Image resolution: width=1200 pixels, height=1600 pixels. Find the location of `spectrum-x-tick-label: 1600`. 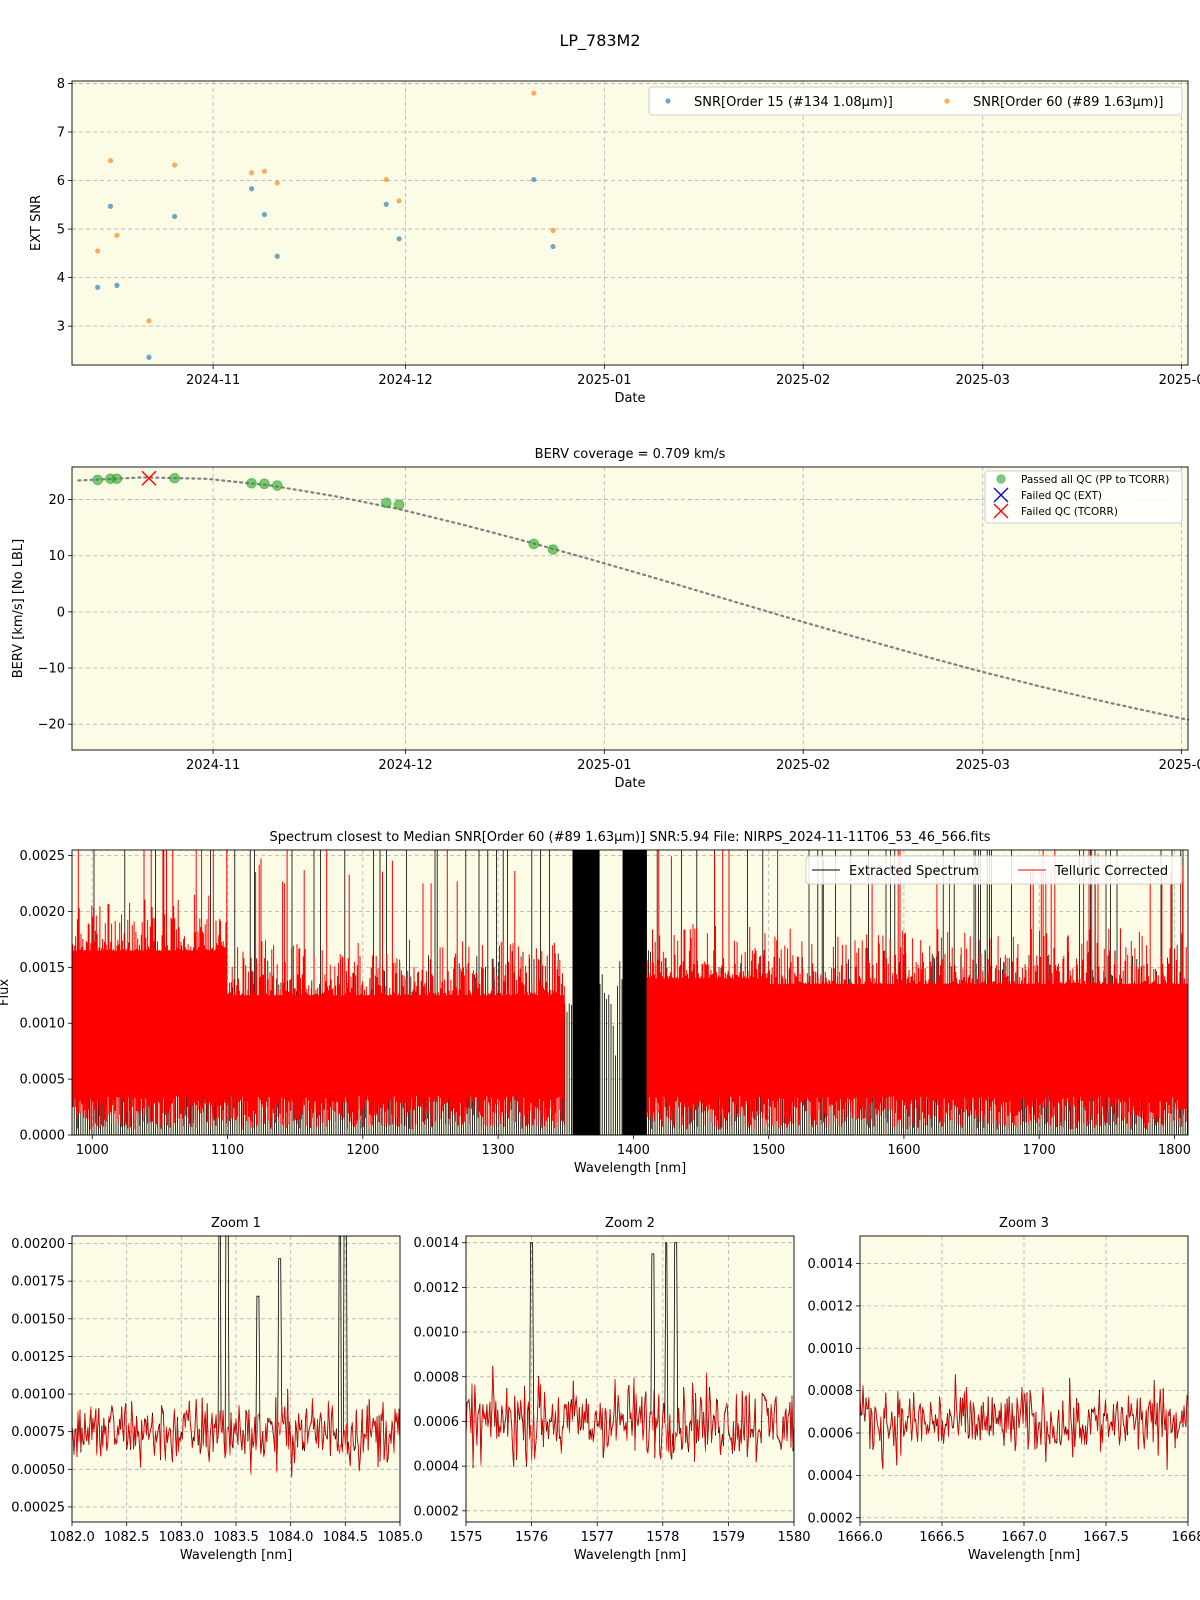

spectrum-x-tick-label: 1600 is located at coordinates (903, 1150).